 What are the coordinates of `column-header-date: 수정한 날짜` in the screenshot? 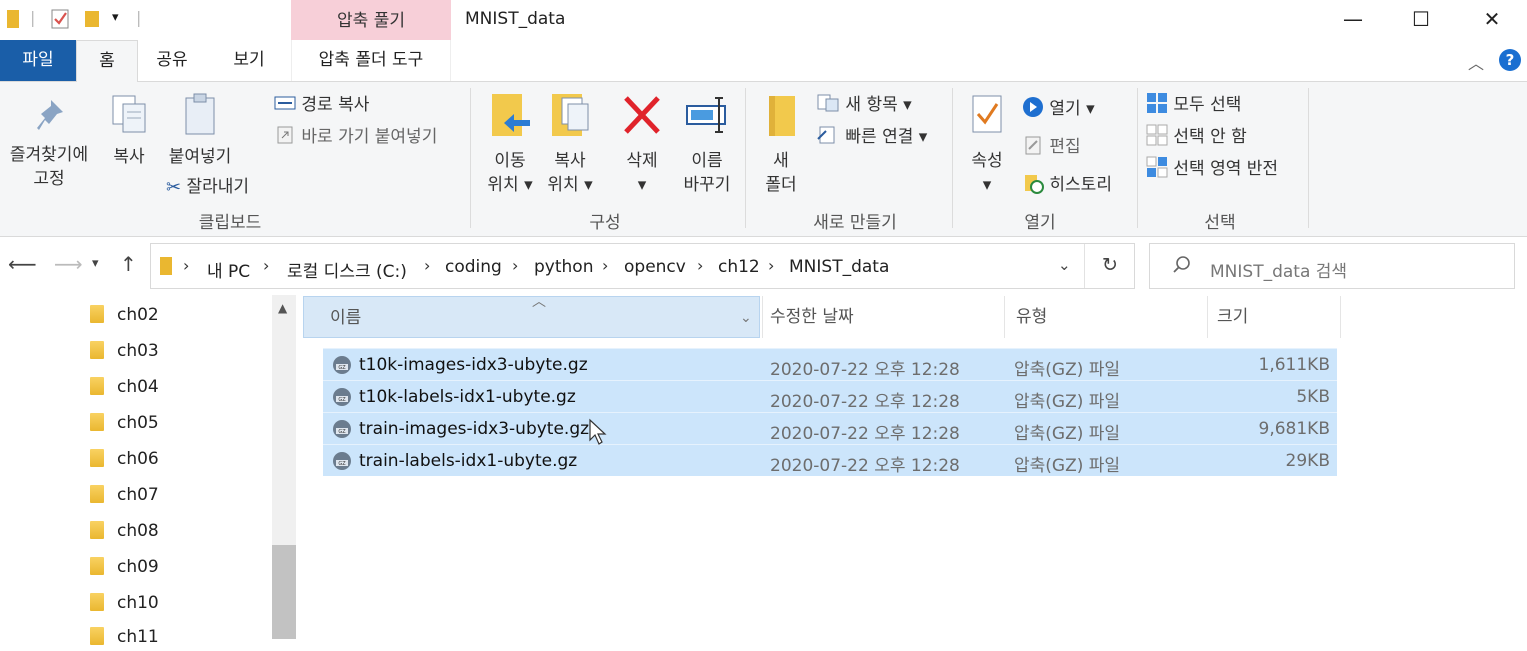 It's located at (812, 317).